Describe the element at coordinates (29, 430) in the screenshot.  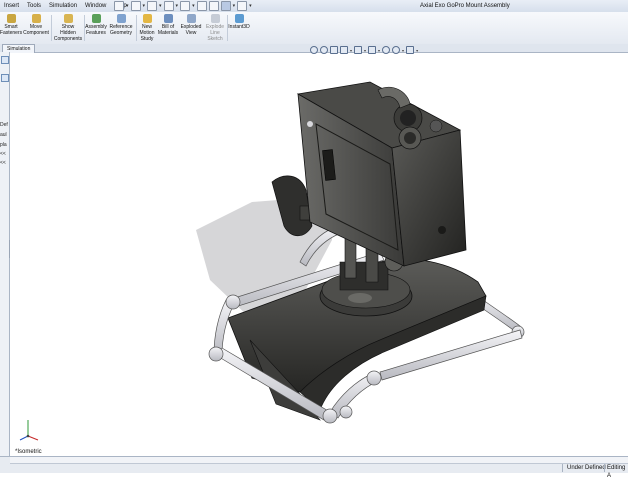
I see `reference-triad` at that location.